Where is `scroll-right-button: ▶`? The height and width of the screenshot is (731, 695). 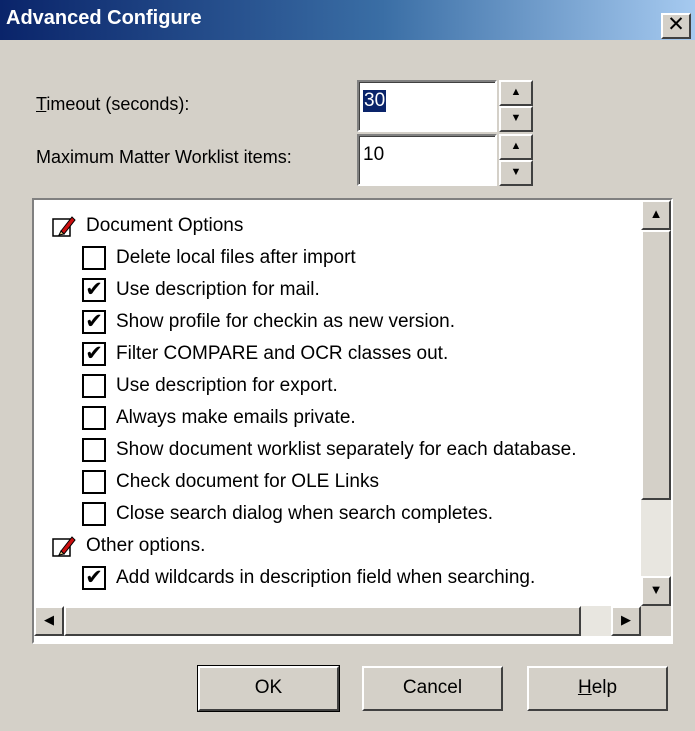
scroll-right-button: ▶ is located at coordinates (626, 621).